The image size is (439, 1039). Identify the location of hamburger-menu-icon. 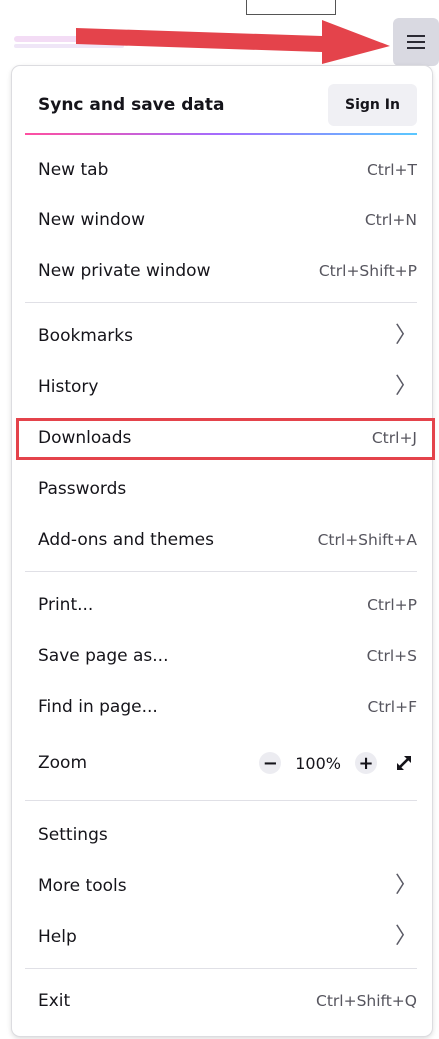
(416, 42).